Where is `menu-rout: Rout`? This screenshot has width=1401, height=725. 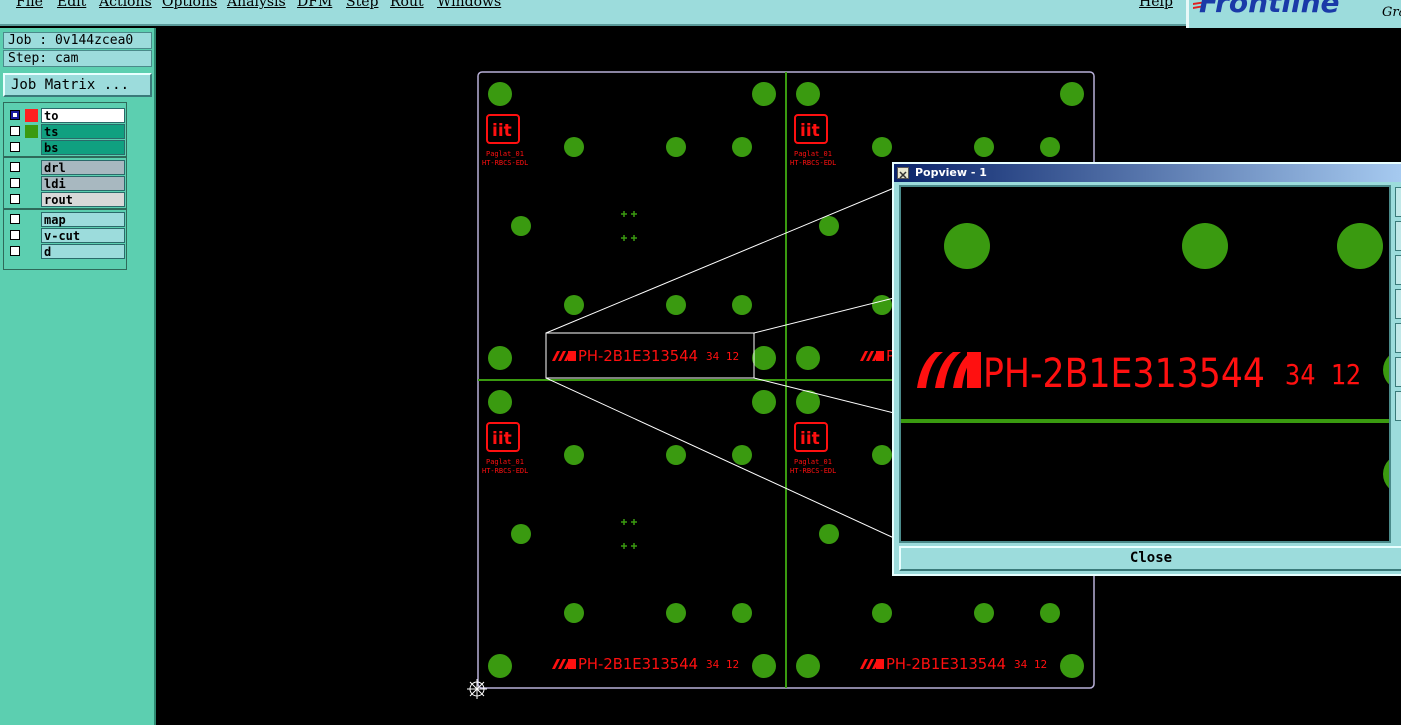 menu-rout: Rout is located at coordinates (407, 5).